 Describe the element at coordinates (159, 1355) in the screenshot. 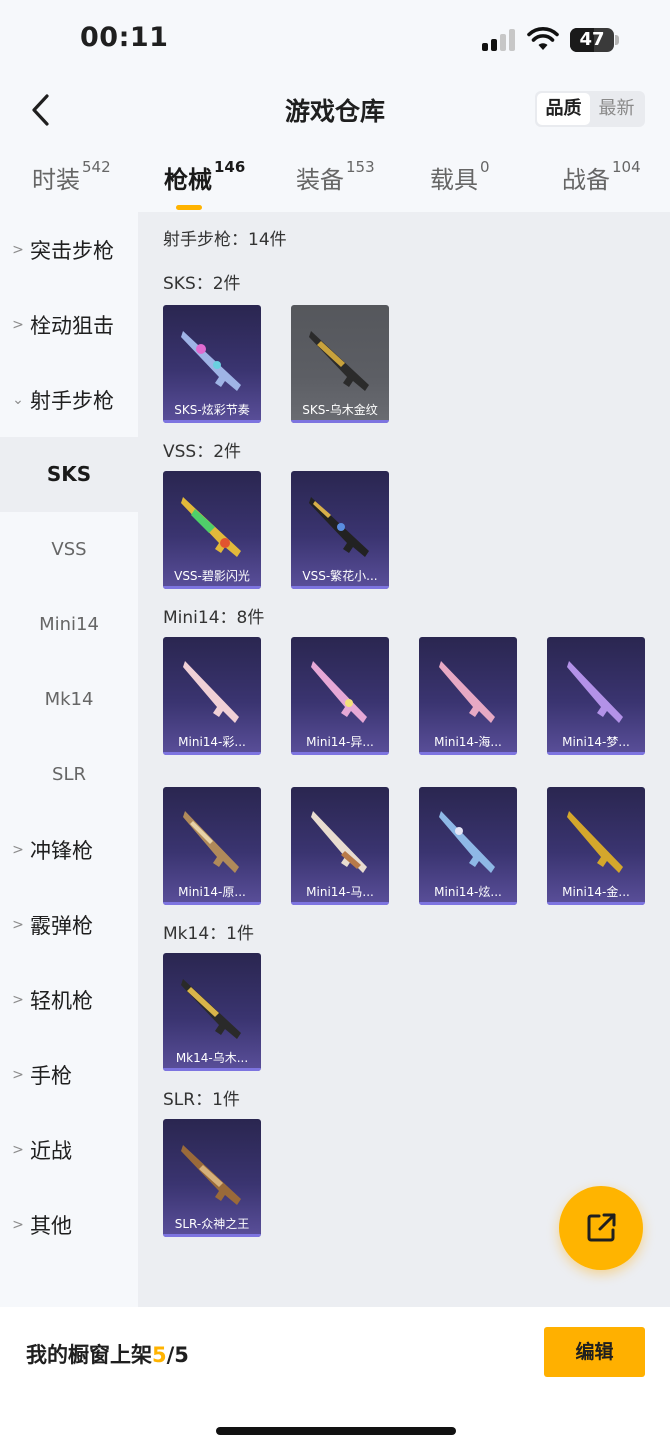

I see `showcase-used: 5` at that location.